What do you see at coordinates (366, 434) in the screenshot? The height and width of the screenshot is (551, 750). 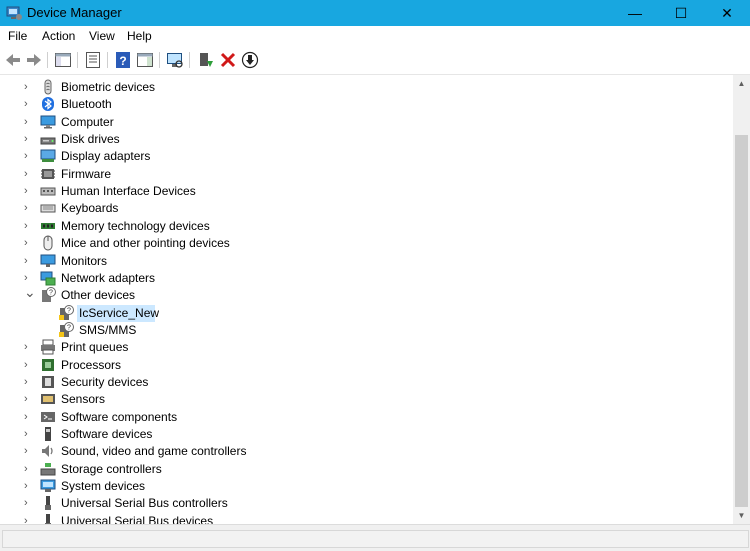 I see `tree-category-item: › Software devices` at bounding box center [366, 434].